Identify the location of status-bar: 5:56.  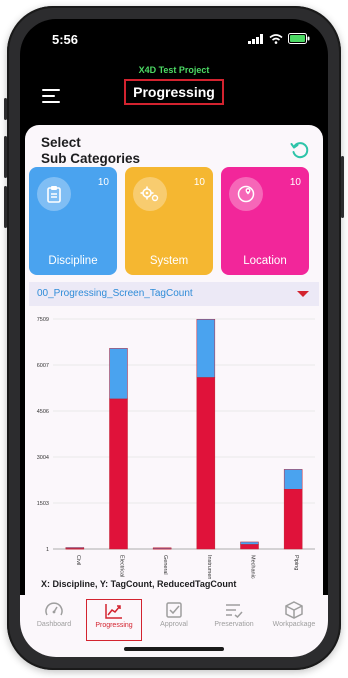
(174, 39).